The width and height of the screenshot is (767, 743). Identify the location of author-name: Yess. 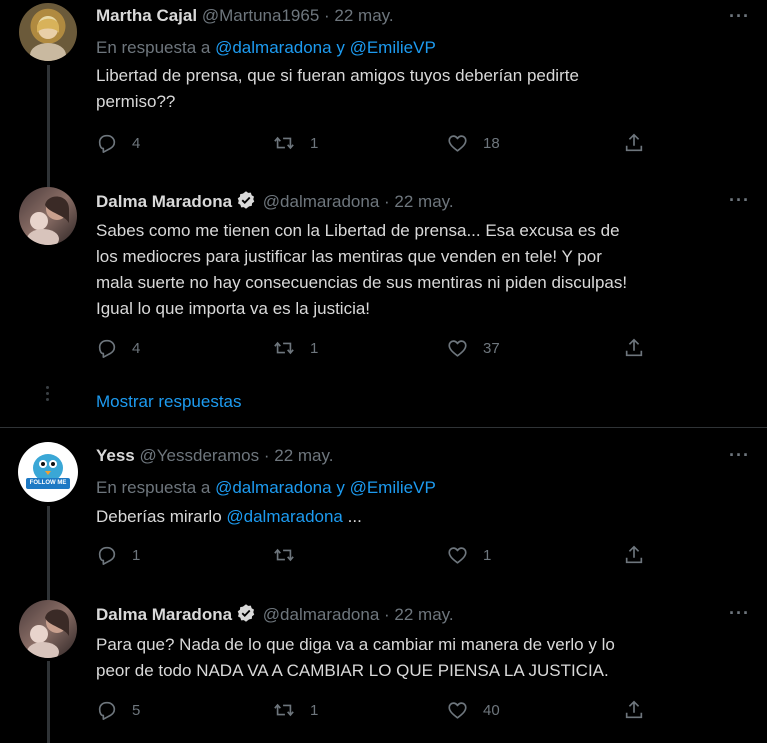
(115, 455).